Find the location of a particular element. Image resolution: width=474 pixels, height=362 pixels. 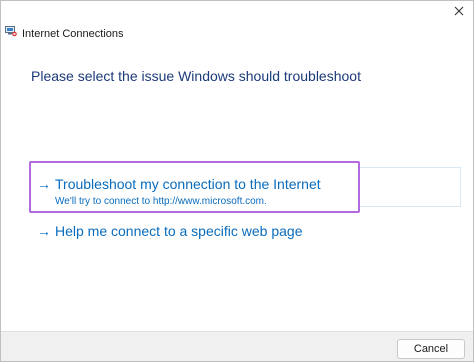

option-title: Help me connect to a specific web page is located at coordinates (179, 231).